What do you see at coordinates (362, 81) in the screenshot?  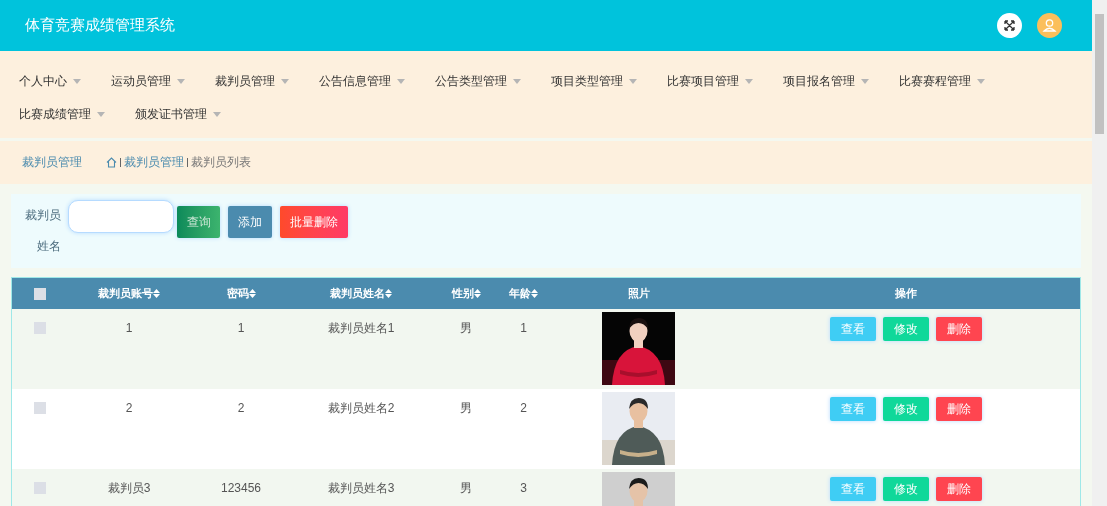 I see `menu-item: 公告信息管理` at bounding box center [362, 81].